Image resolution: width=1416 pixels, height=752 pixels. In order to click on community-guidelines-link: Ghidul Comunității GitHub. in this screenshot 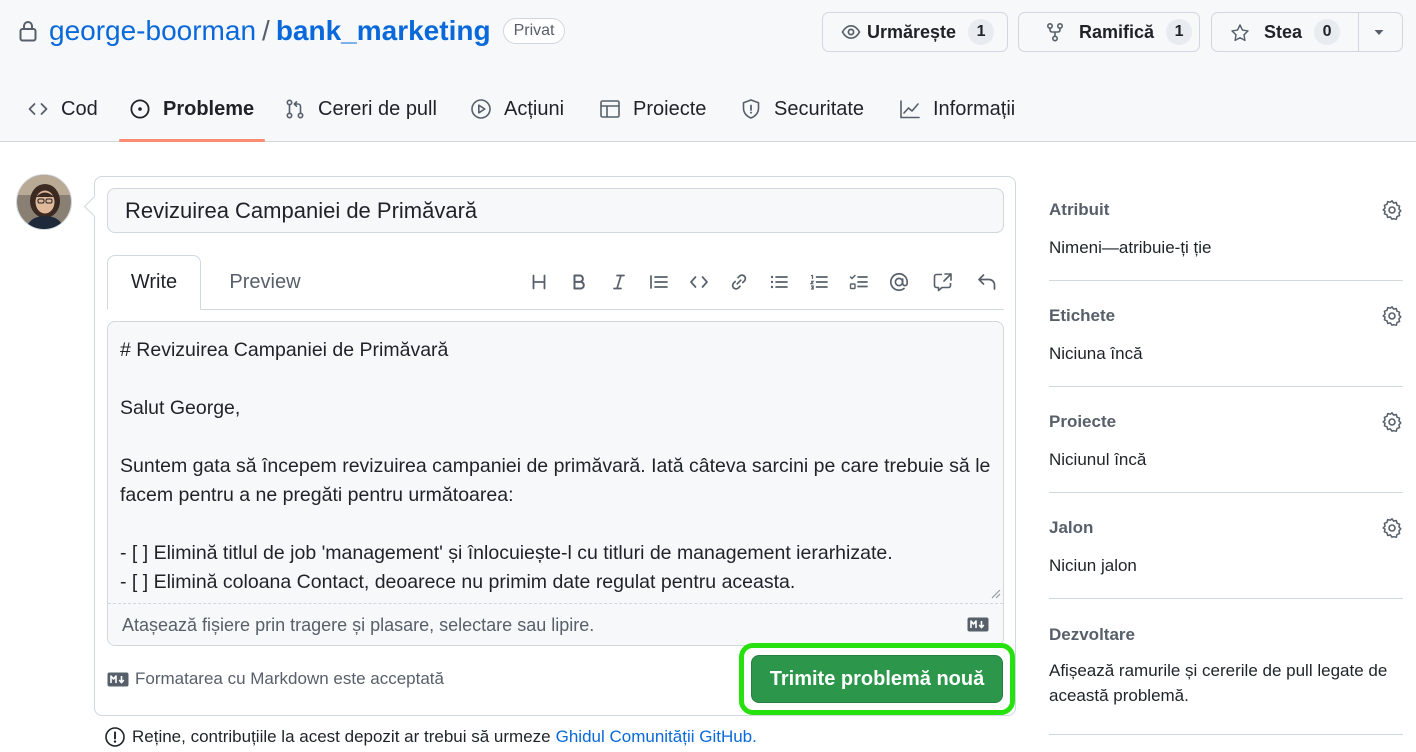, I will do `click(656, 737)`.